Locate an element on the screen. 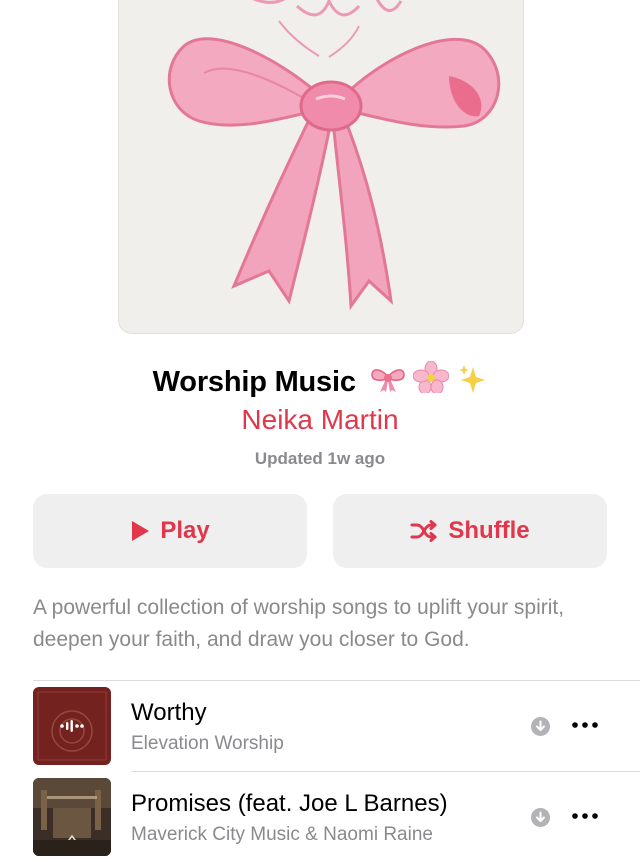  playlist-title: Worship Music is located at coordinates (320, 380).